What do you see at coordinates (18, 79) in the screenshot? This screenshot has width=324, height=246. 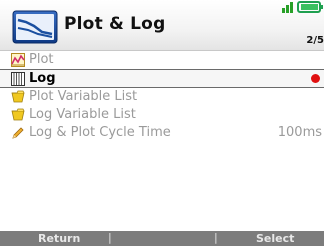 I see `log-icon` at bounding box center [18, 79].